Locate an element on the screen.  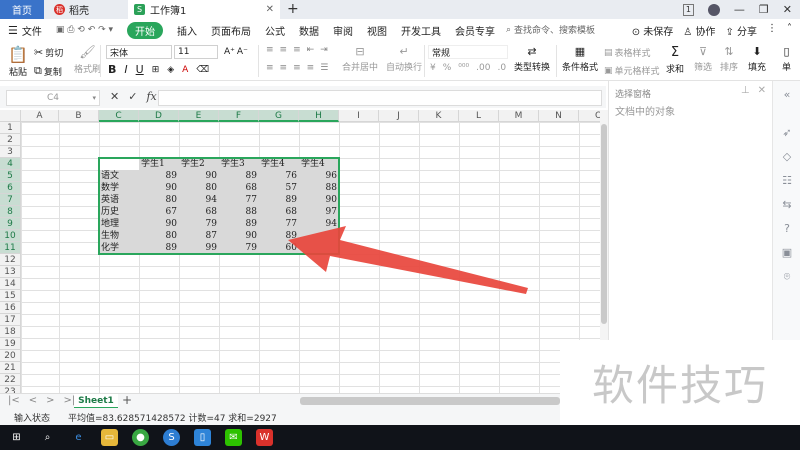
tab-home: 首页 is located at coordinates (22, 9).